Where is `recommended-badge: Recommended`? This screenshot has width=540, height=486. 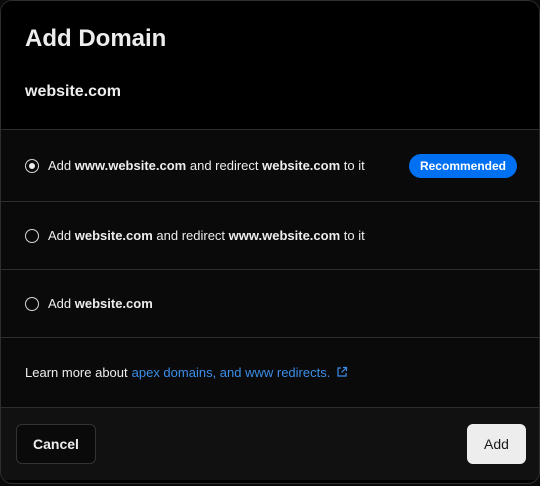
recommended-badge: Recommended is located at coordinates (462, 165).